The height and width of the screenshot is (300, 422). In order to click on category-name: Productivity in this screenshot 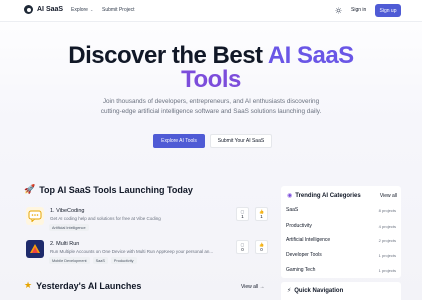, I will do `click(299, 226)`.